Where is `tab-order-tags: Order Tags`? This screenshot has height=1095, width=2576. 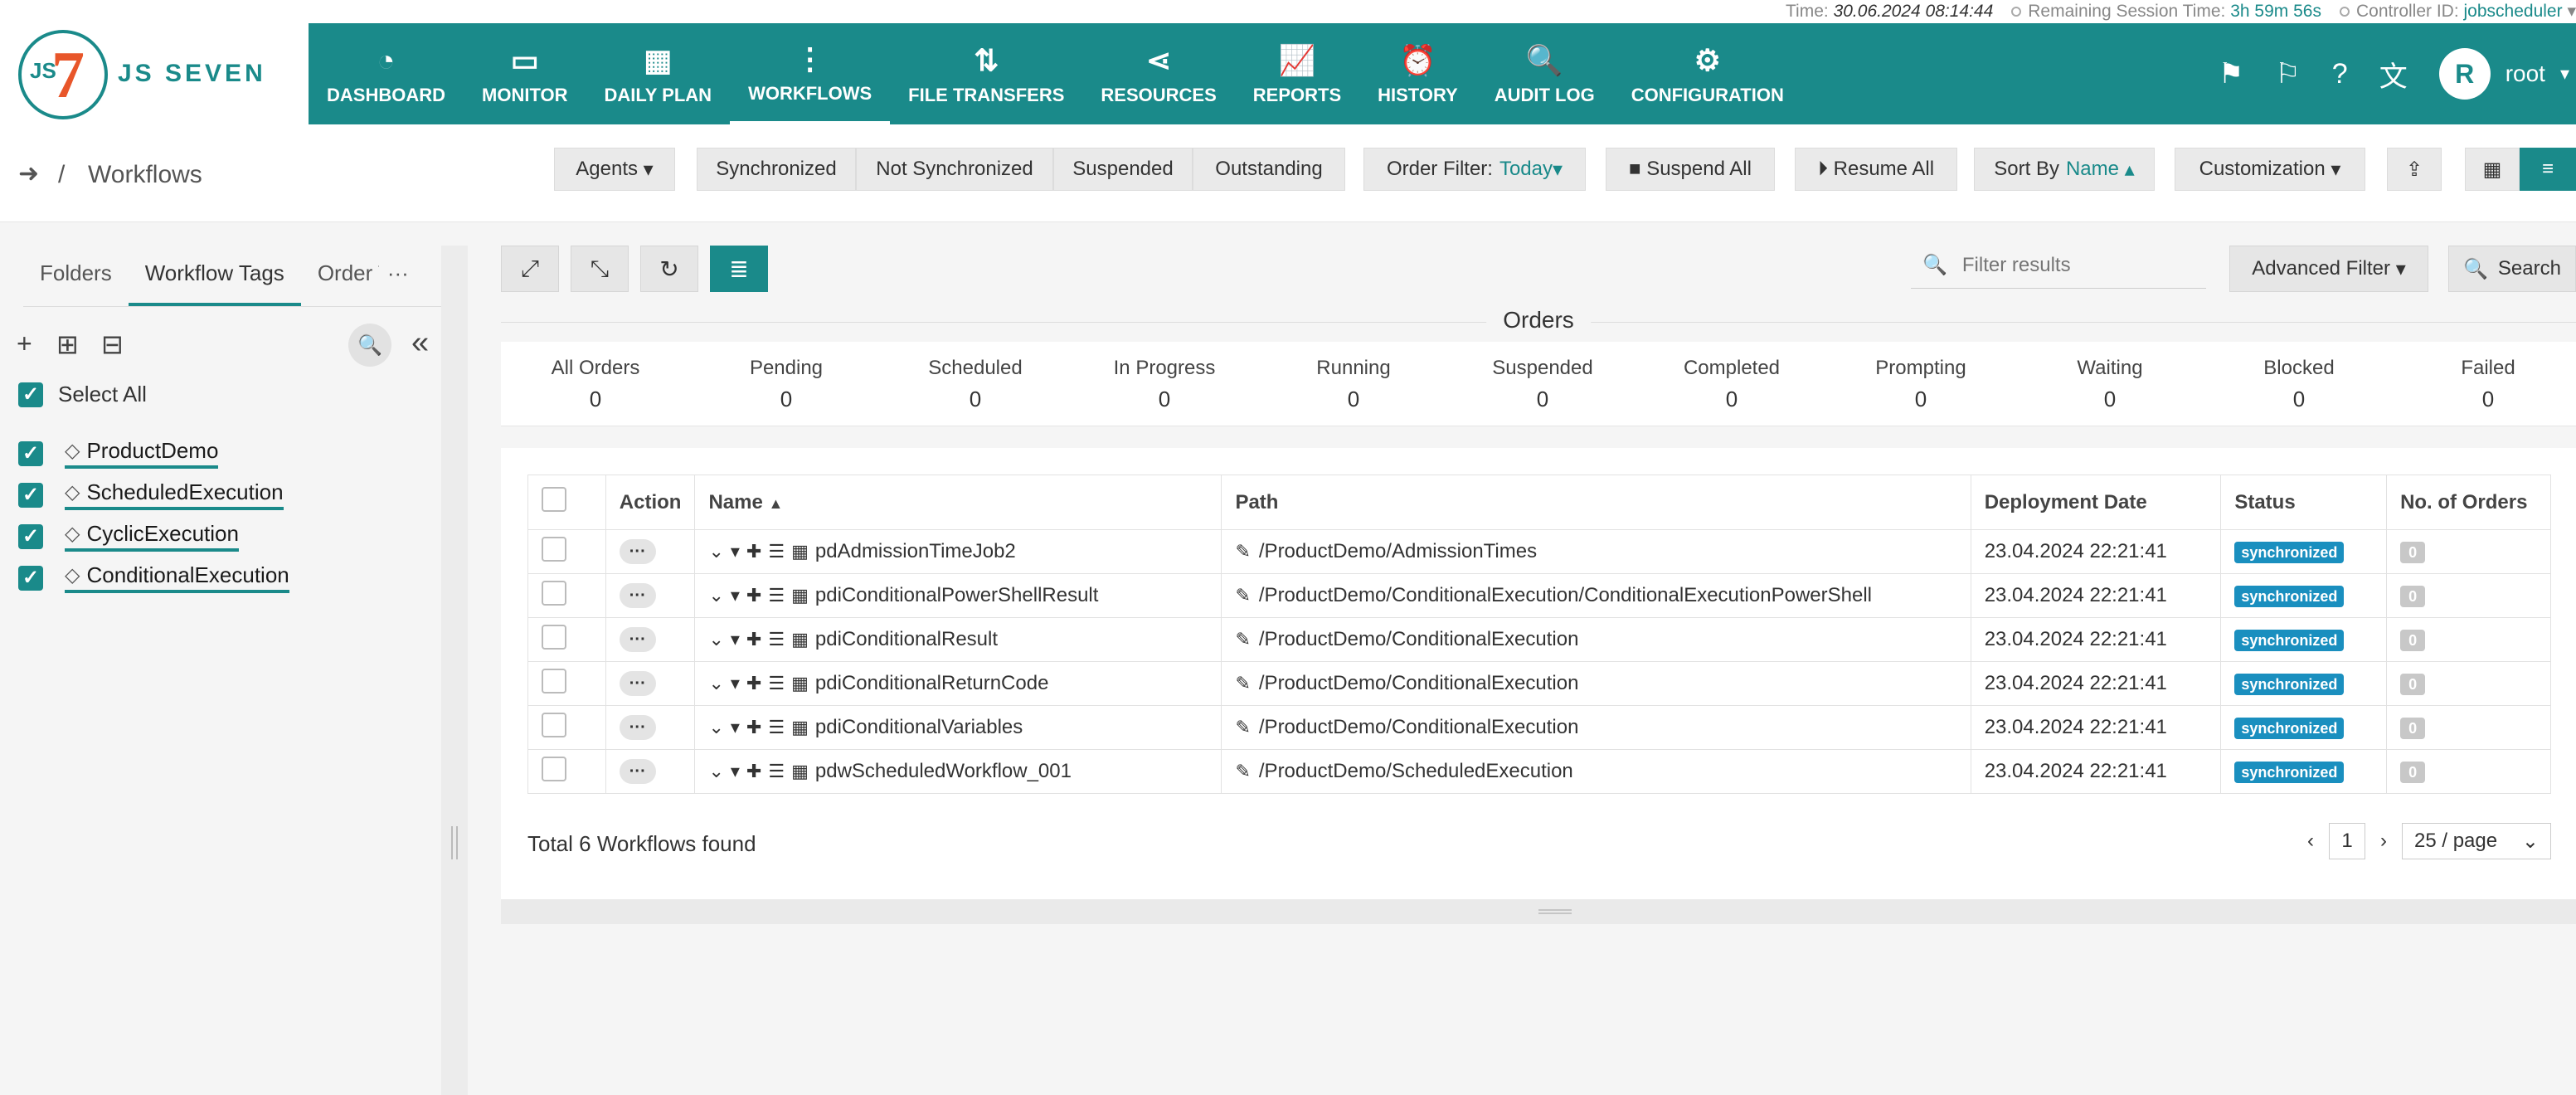
tab-order-tags: Order Tags is located at coordinates (340, 276).